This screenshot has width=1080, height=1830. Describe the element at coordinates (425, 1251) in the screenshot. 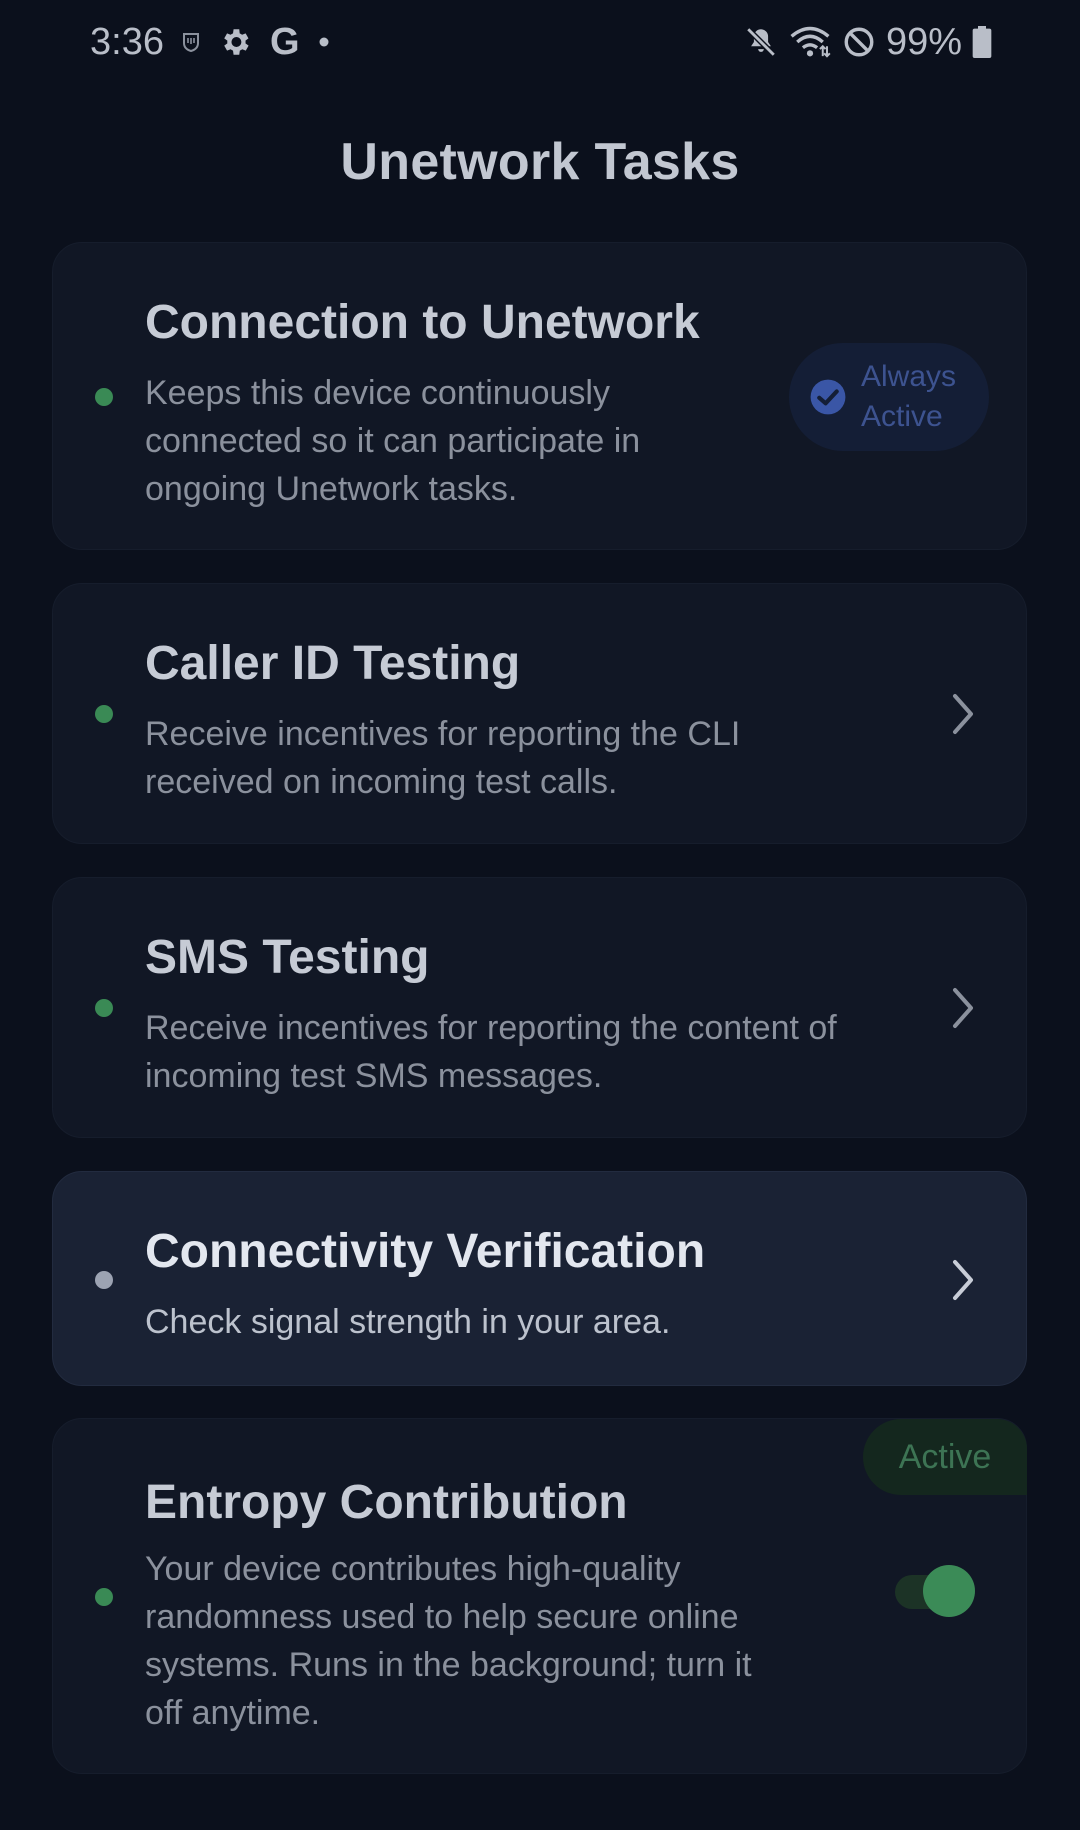

I see `task-title: Connectivity Verification` at that location.